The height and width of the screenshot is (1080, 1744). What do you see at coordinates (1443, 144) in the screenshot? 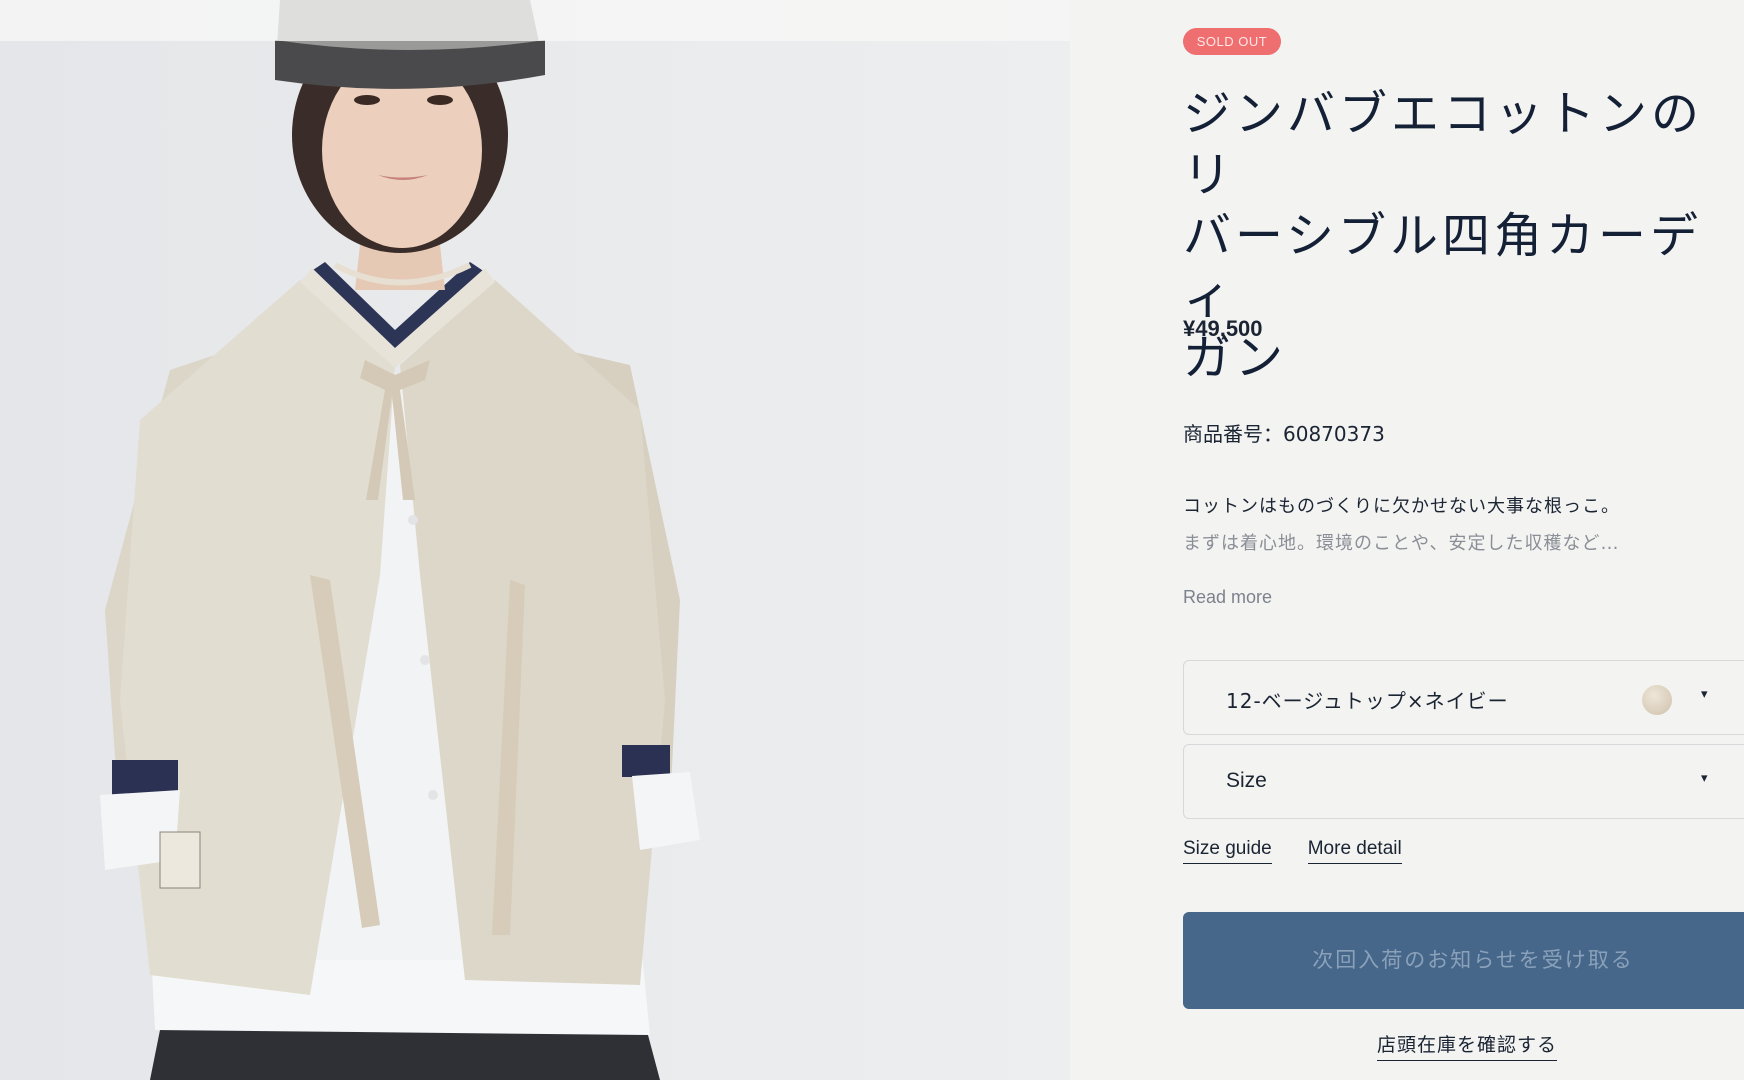
I see `product-title-line-1: ジンバブエコットンのリ` at bounding box center [1443, 144].